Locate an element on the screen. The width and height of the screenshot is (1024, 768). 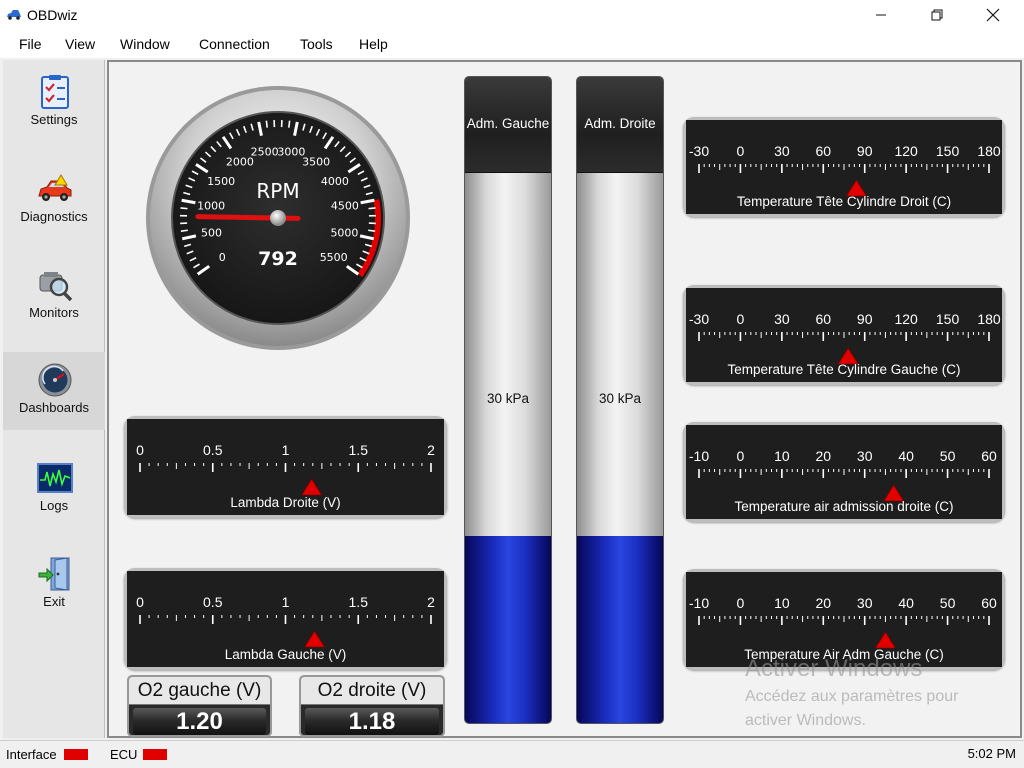
gauge-tick-label: 1 is located at coordinates (286, 450).